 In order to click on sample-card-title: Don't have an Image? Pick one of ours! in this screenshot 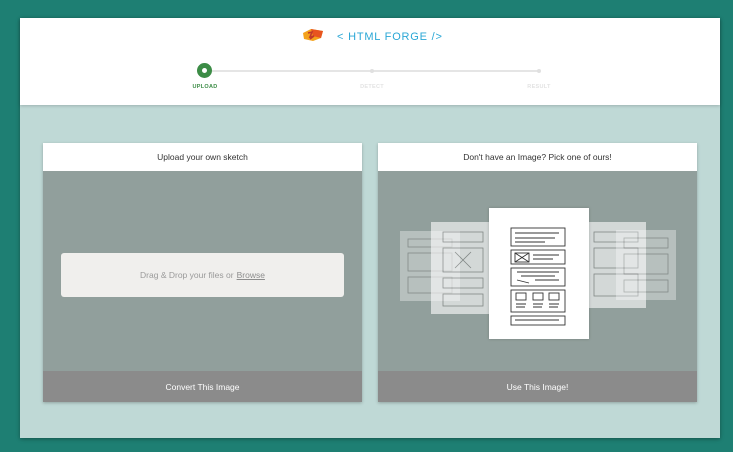, I will do `click(537, 157)`.